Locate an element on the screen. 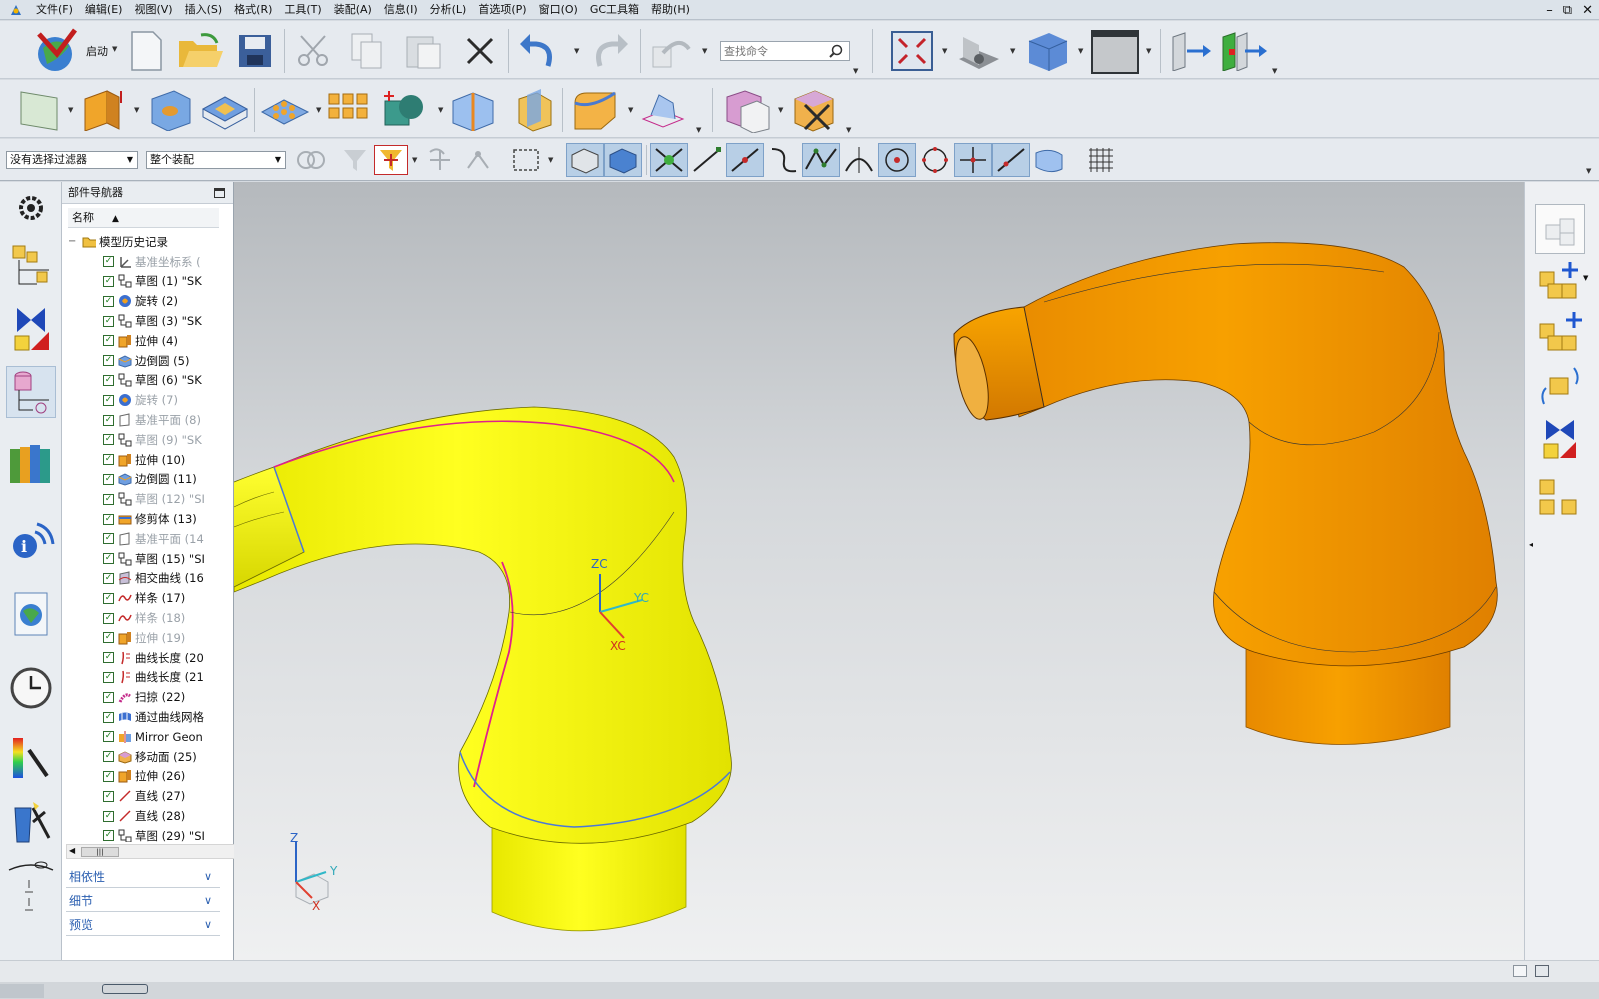  settings-gear-icon is located at coordinates (31, 208).